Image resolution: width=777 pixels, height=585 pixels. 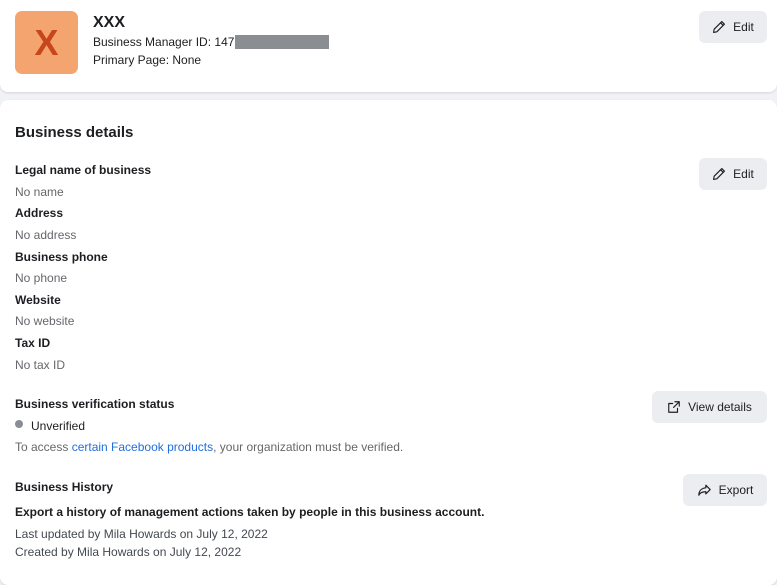 I want to click on avatar-letter: X, so click(x=46, y=42).